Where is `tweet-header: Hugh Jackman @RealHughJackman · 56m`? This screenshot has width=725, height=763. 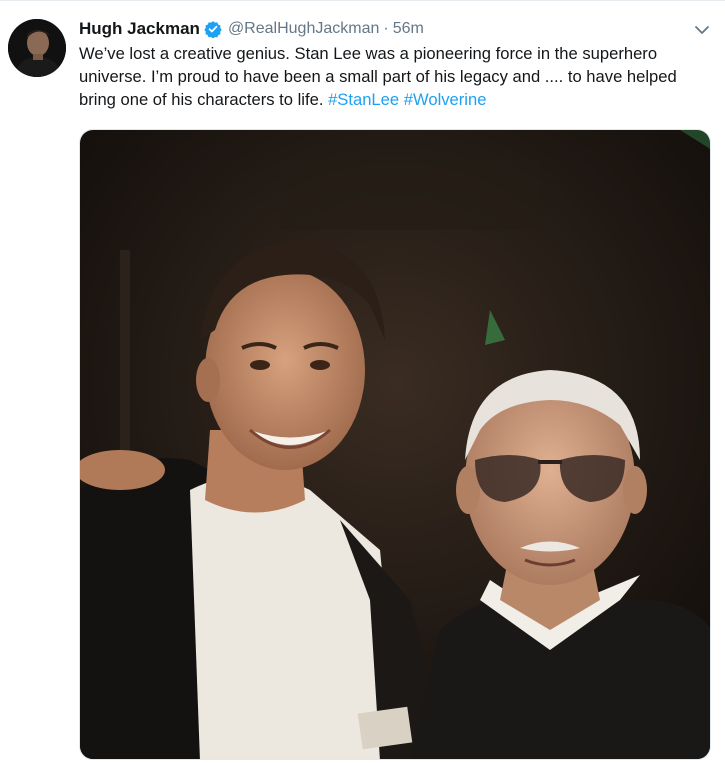 tweet-header: Hugh Jackman @RealHughJackman · 56m is located at coordinates (251, 29).